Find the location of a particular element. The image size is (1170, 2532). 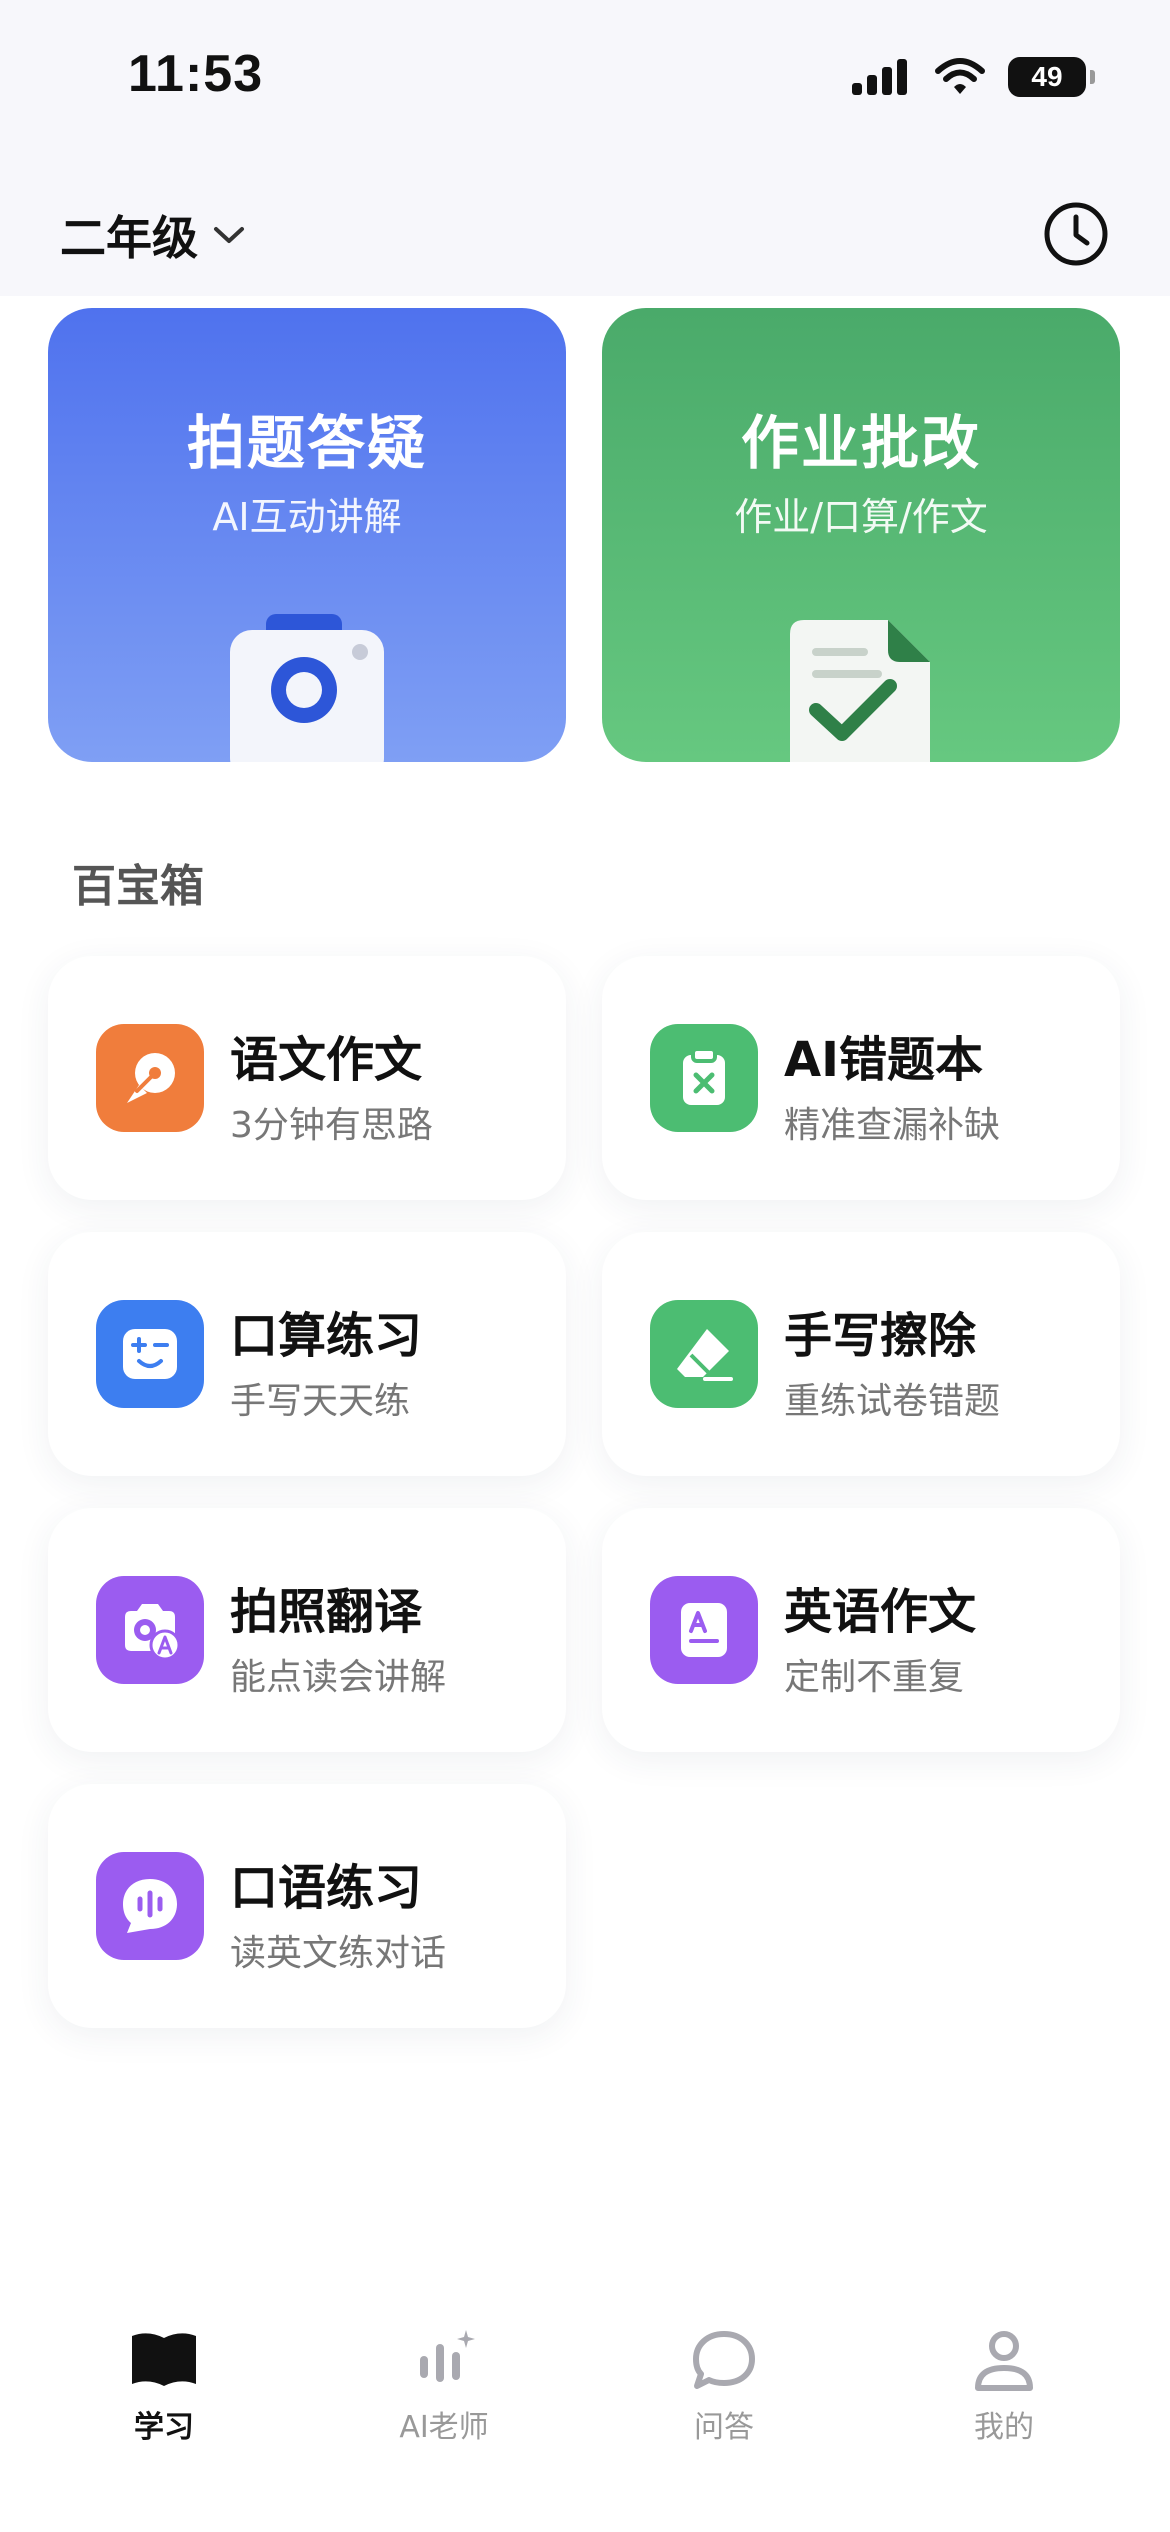

toolbox-title: 百宝箱 is located at coordinates (138, 886).